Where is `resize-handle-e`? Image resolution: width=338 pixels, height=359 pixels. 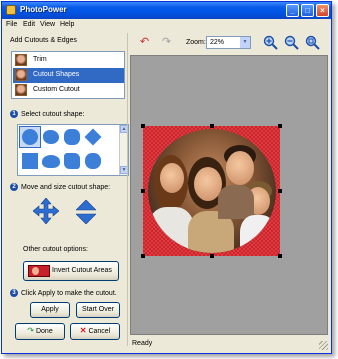 resize-handle-e is located at coordinates (280, 191).